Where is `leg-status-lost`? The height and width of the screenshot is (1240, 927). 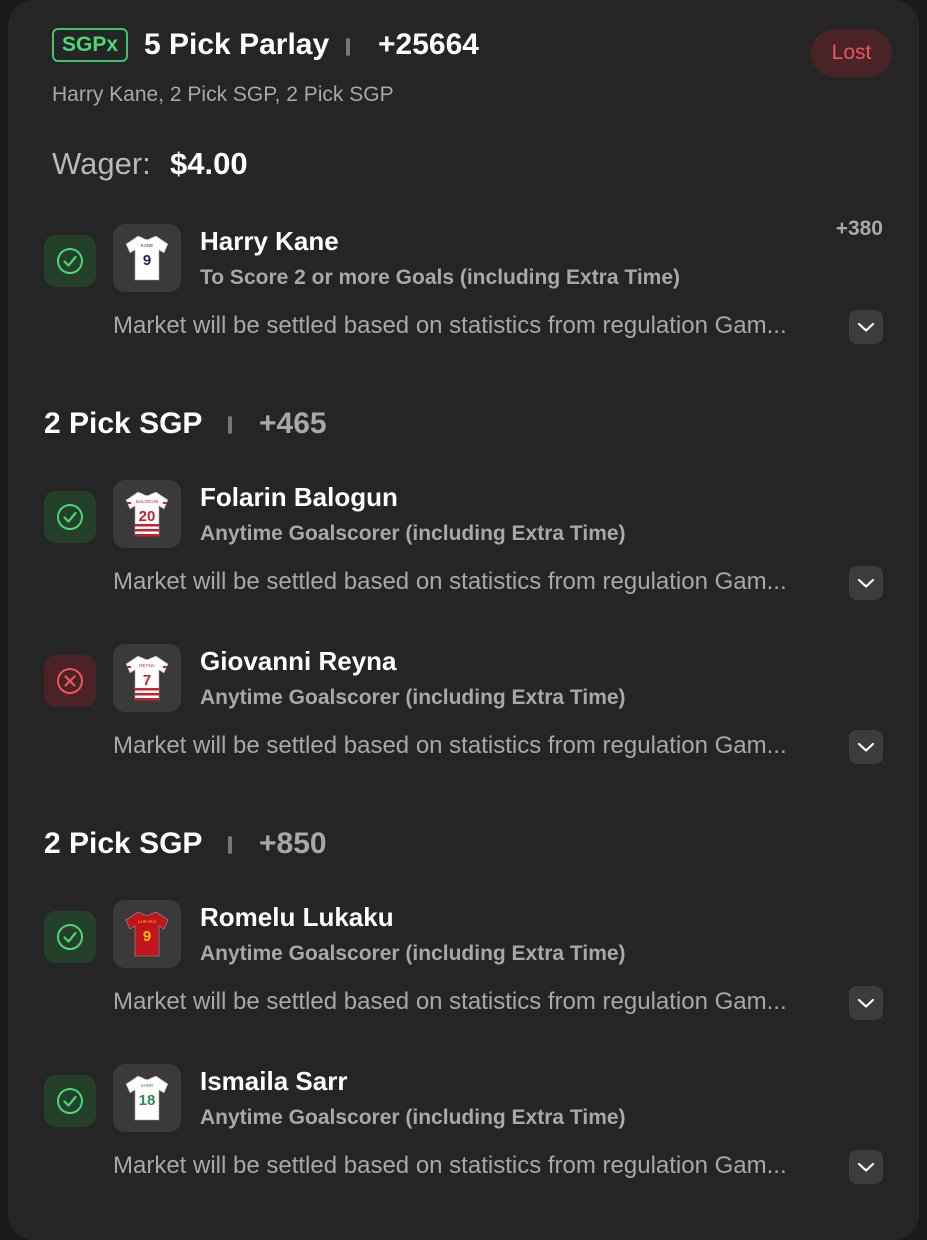 leg-status-lost is located at coordinates (70, 681).